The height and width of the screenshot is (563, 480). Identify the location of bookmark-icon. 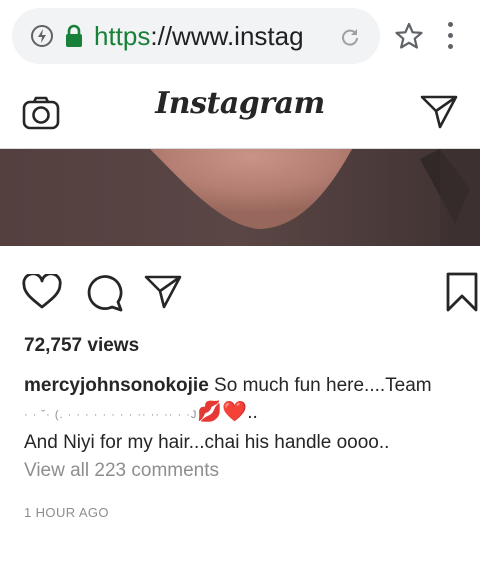
(462, 294).